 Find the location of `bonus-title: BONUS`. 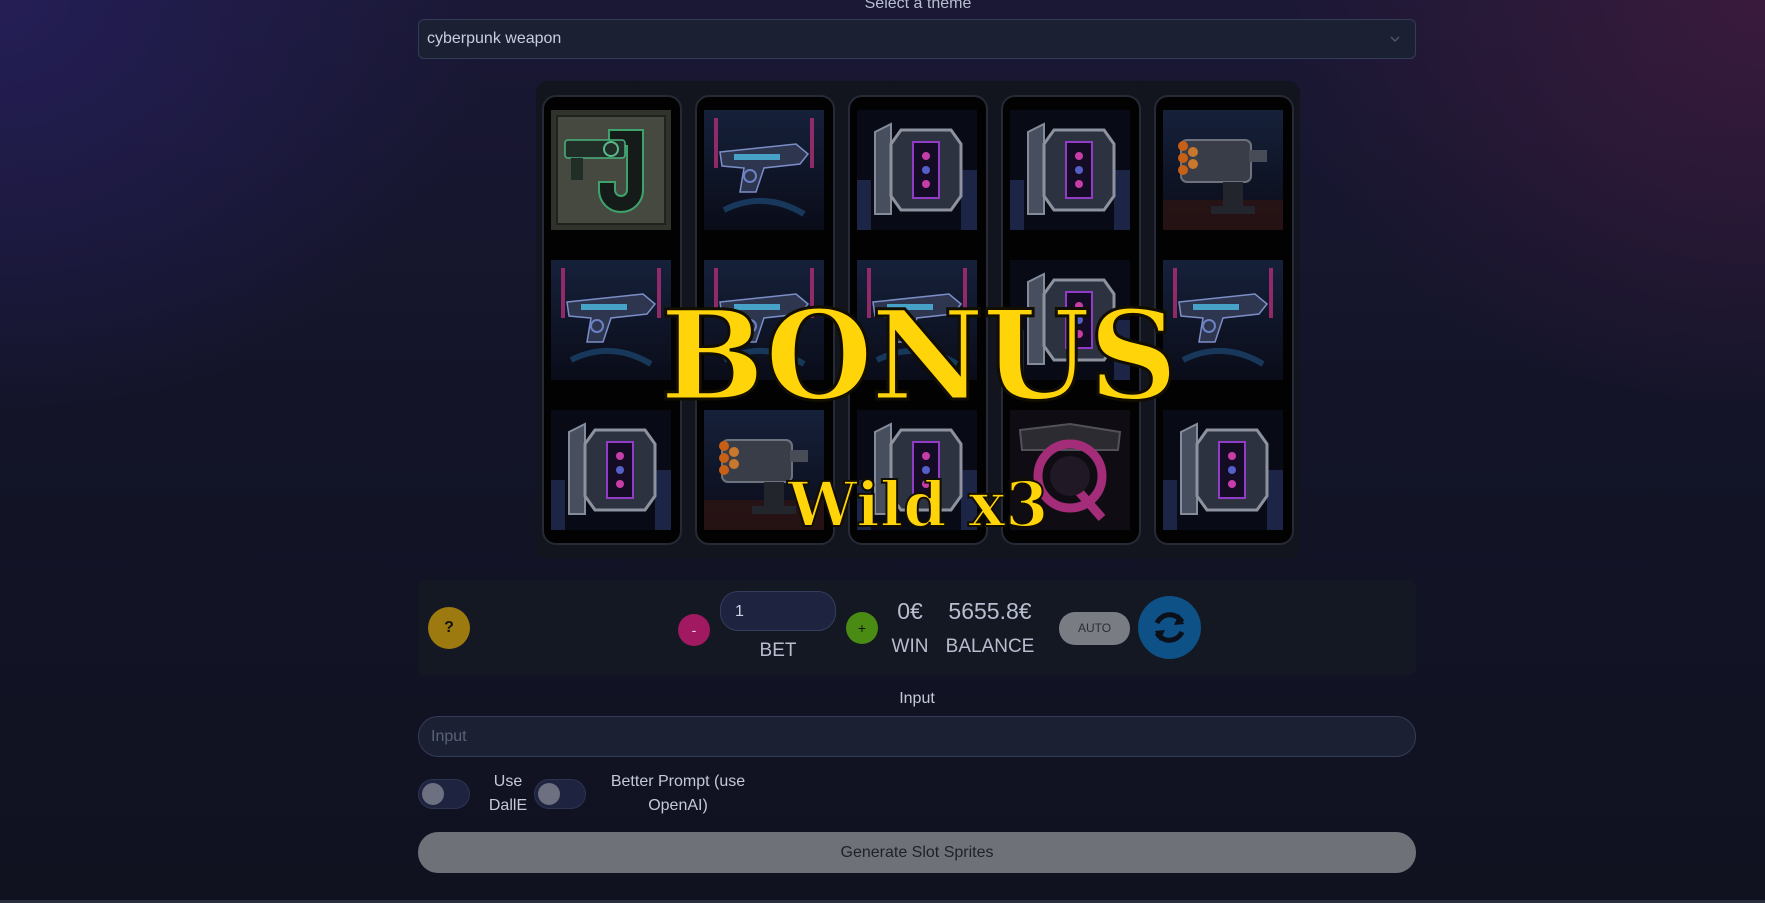

bonus-title: BONUS is located at coordinates (918, 356).